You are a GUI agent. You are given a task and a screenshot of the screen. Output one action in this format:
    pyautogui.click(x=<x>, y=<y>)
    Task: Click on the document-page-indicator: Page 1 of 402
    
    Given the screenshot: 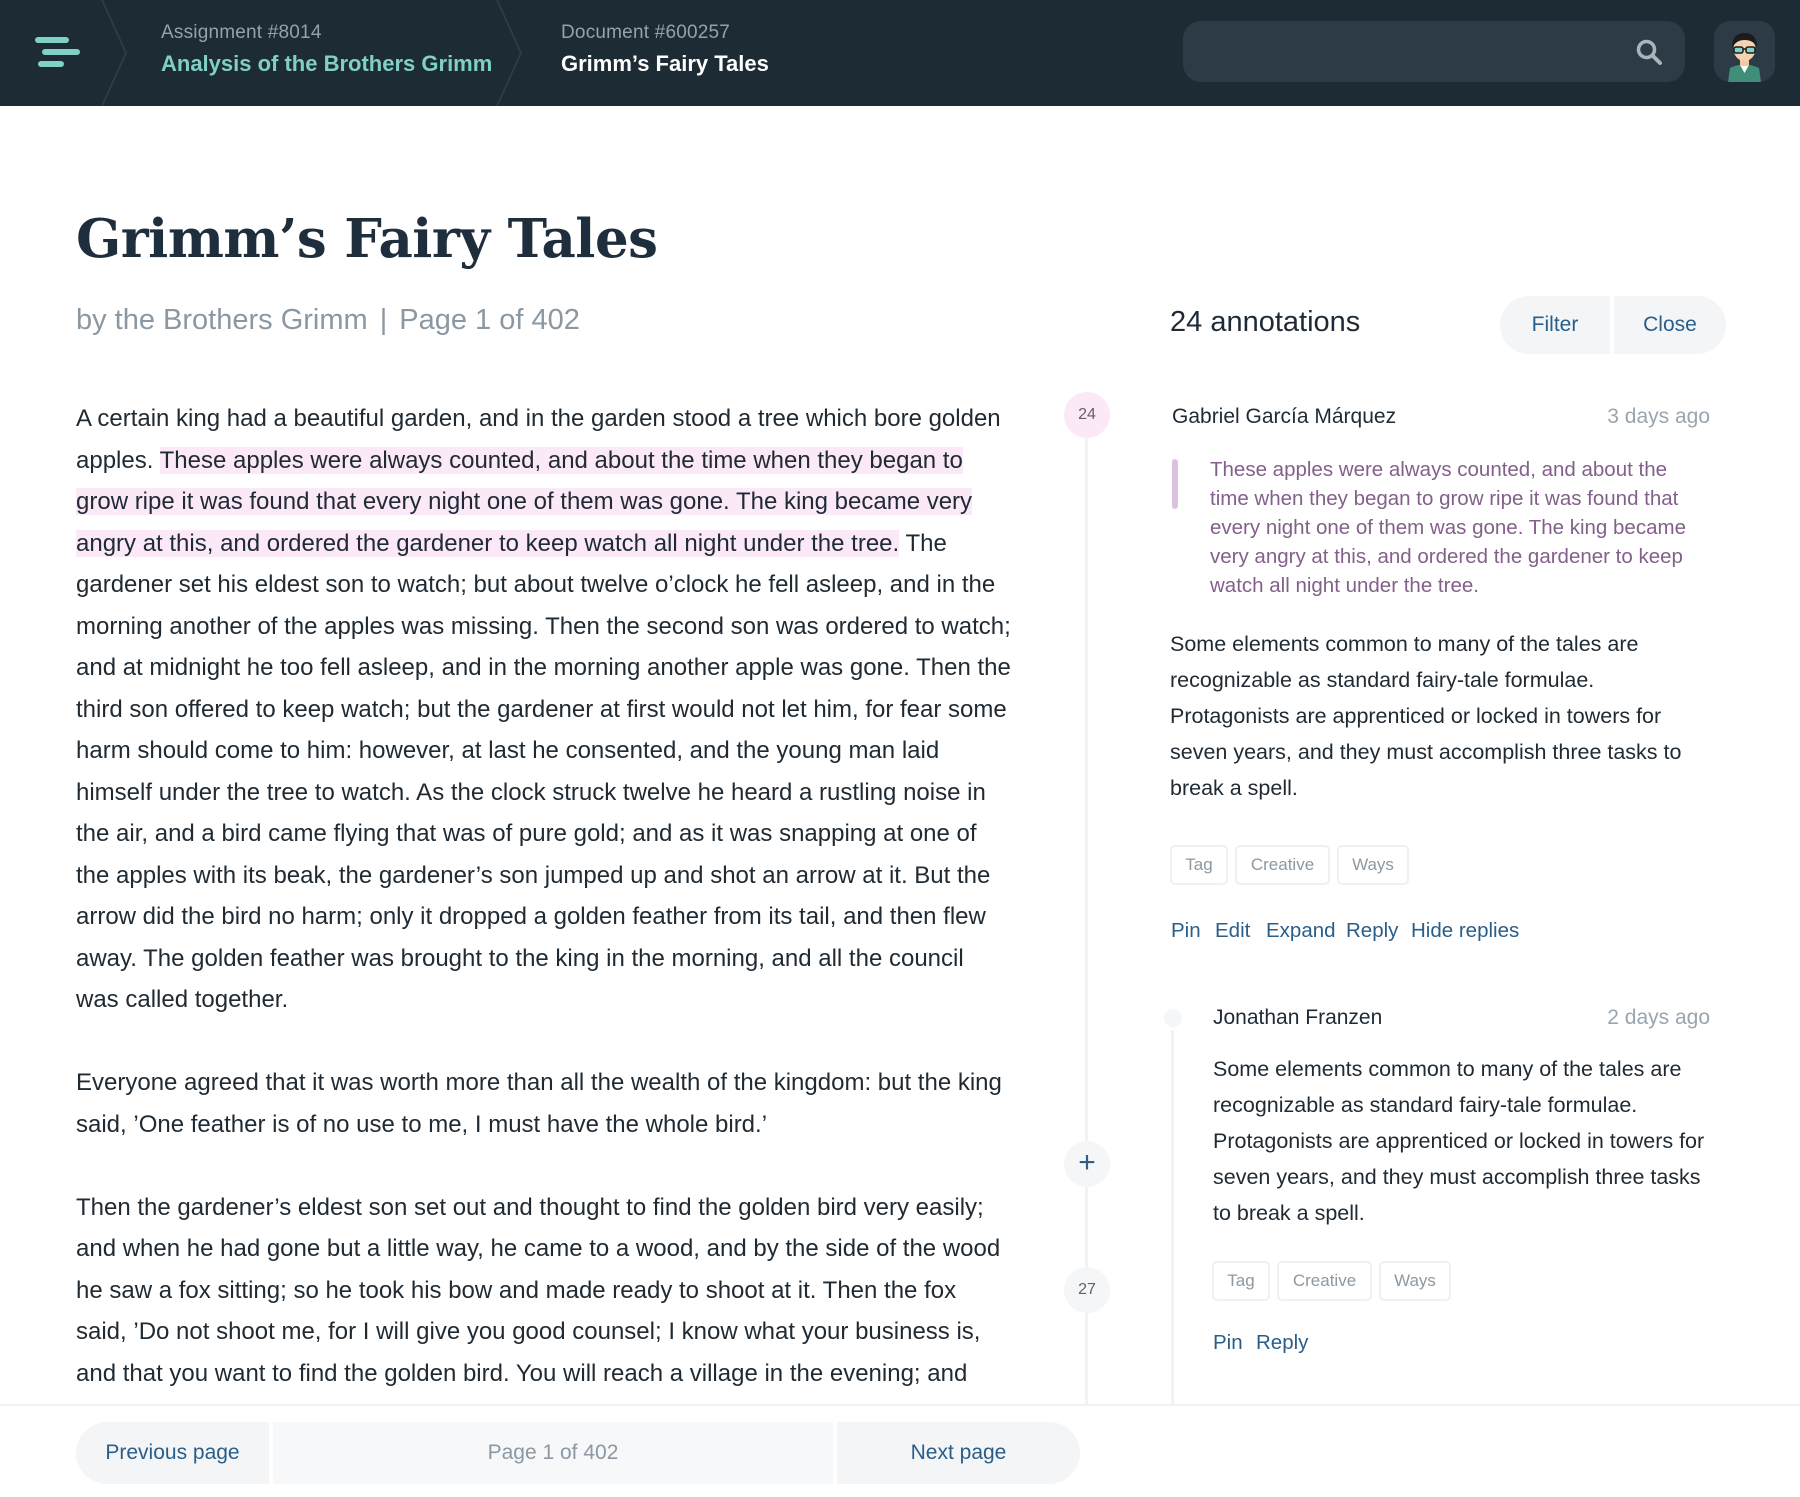 What is the action you would take?
    pyautogui.click(x=489, y=320)
    